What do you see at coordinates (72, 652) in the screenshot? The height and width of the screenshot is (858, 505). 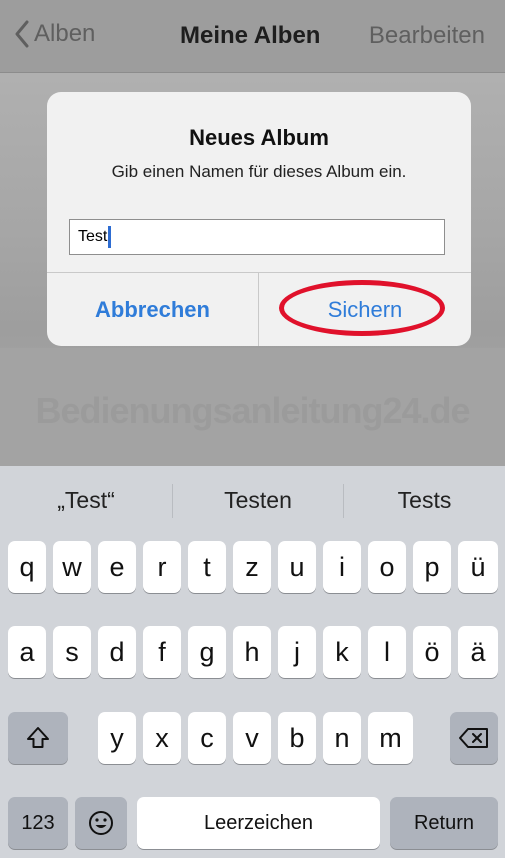 I see `key-s: s` at bounding box center [72, 652].